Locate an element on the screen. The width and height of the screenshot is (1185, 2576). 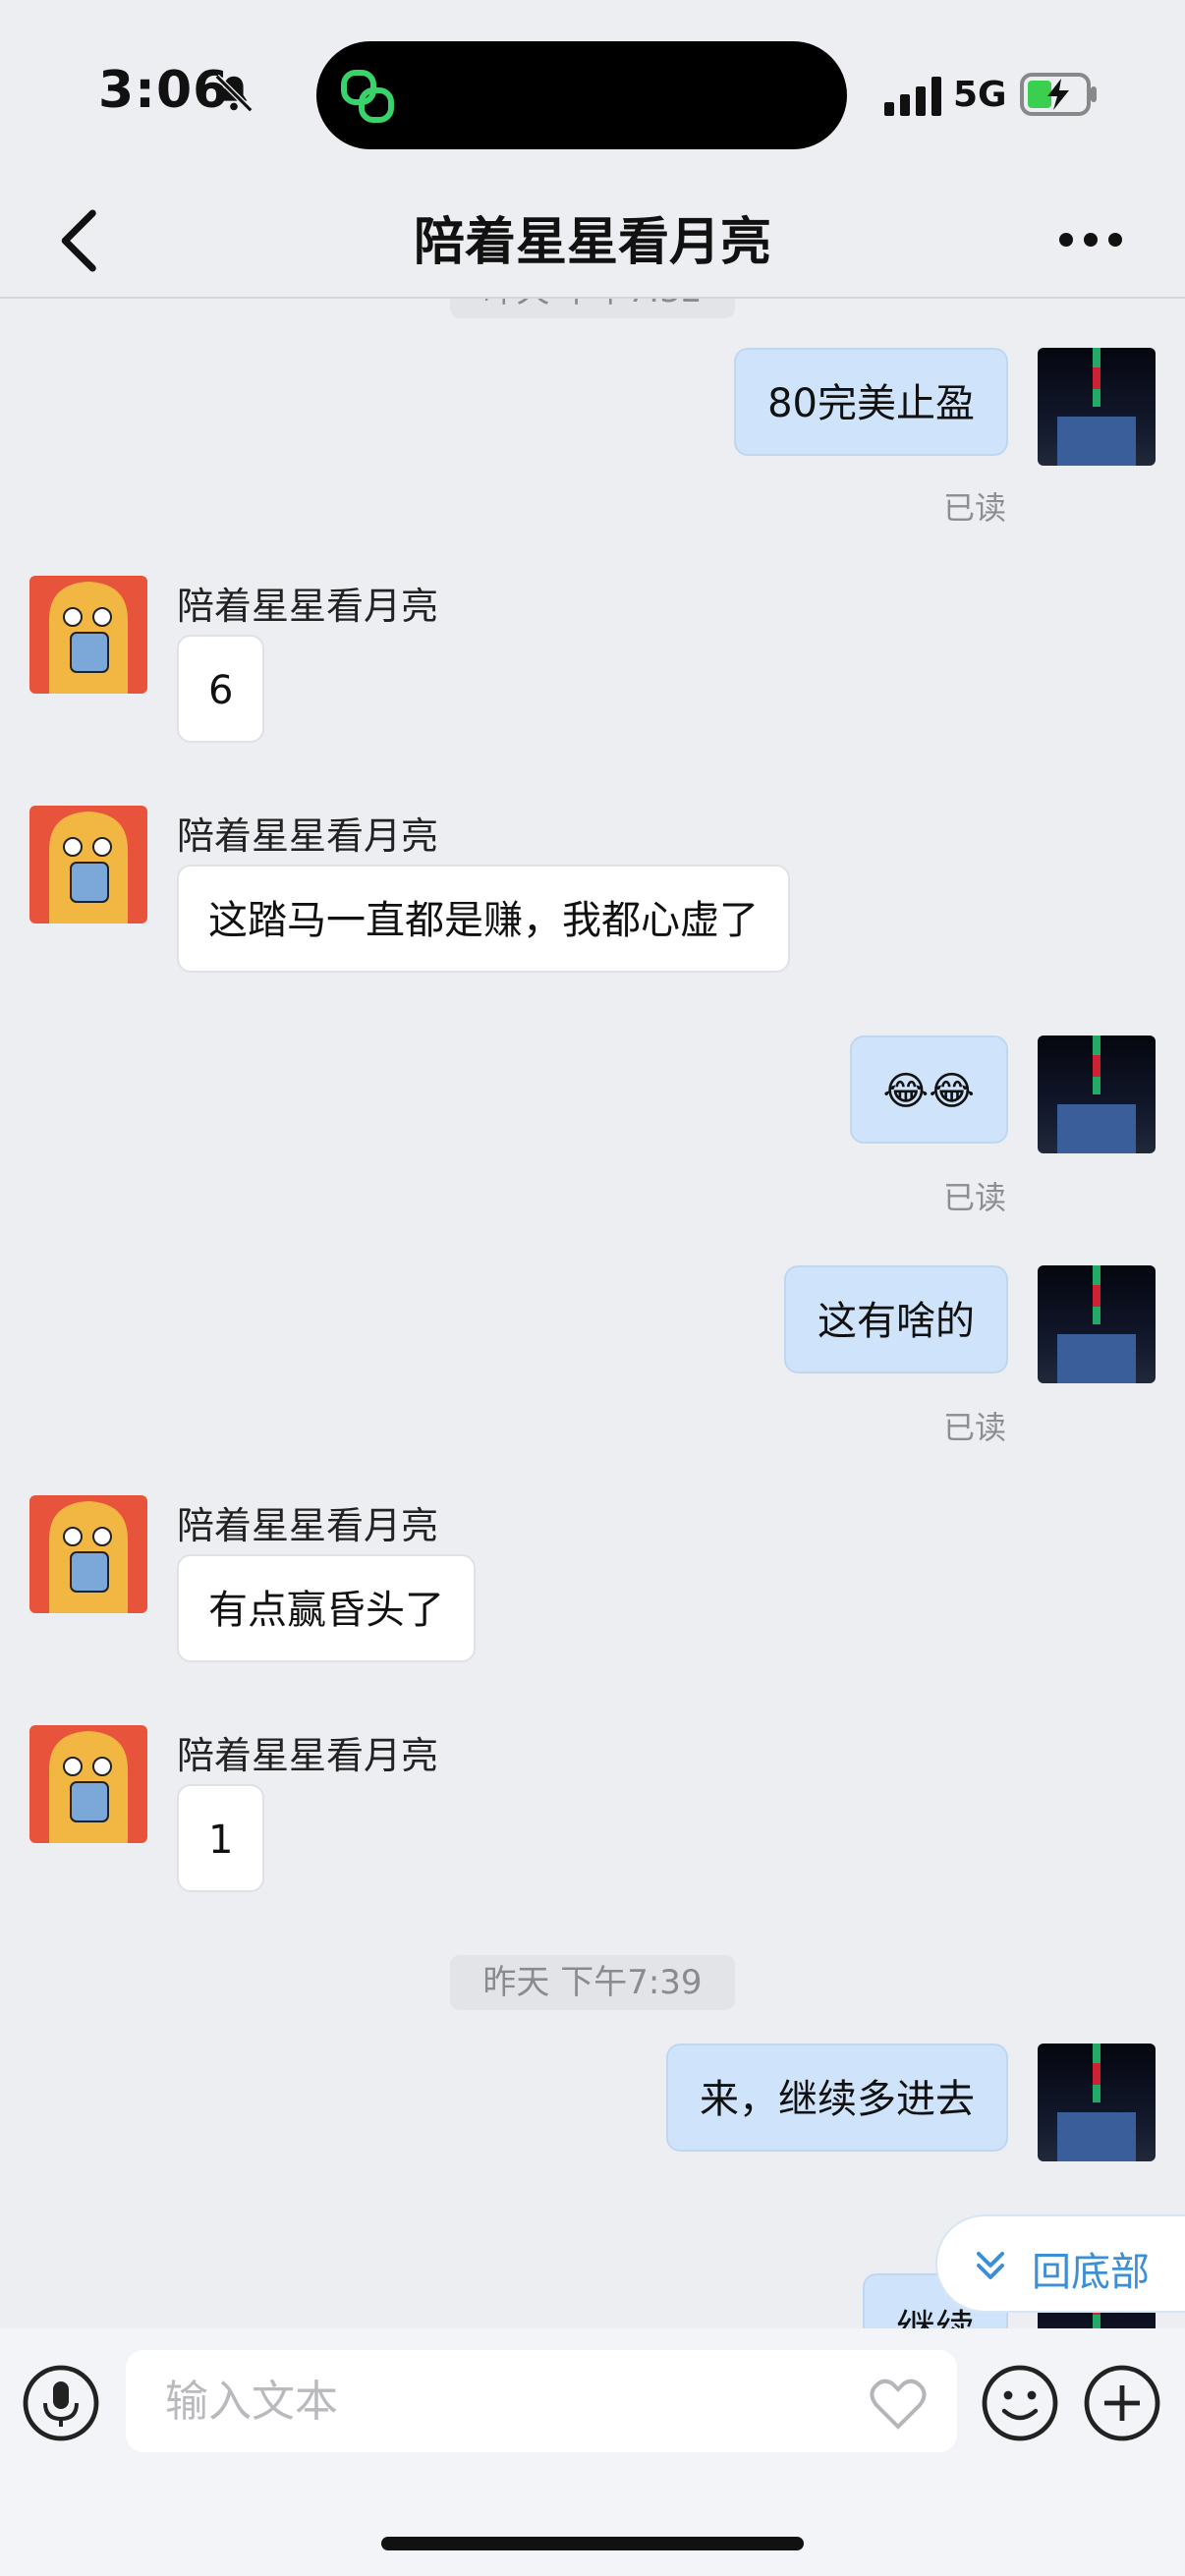
more-options-icon is located at coordinates (1091, 239).